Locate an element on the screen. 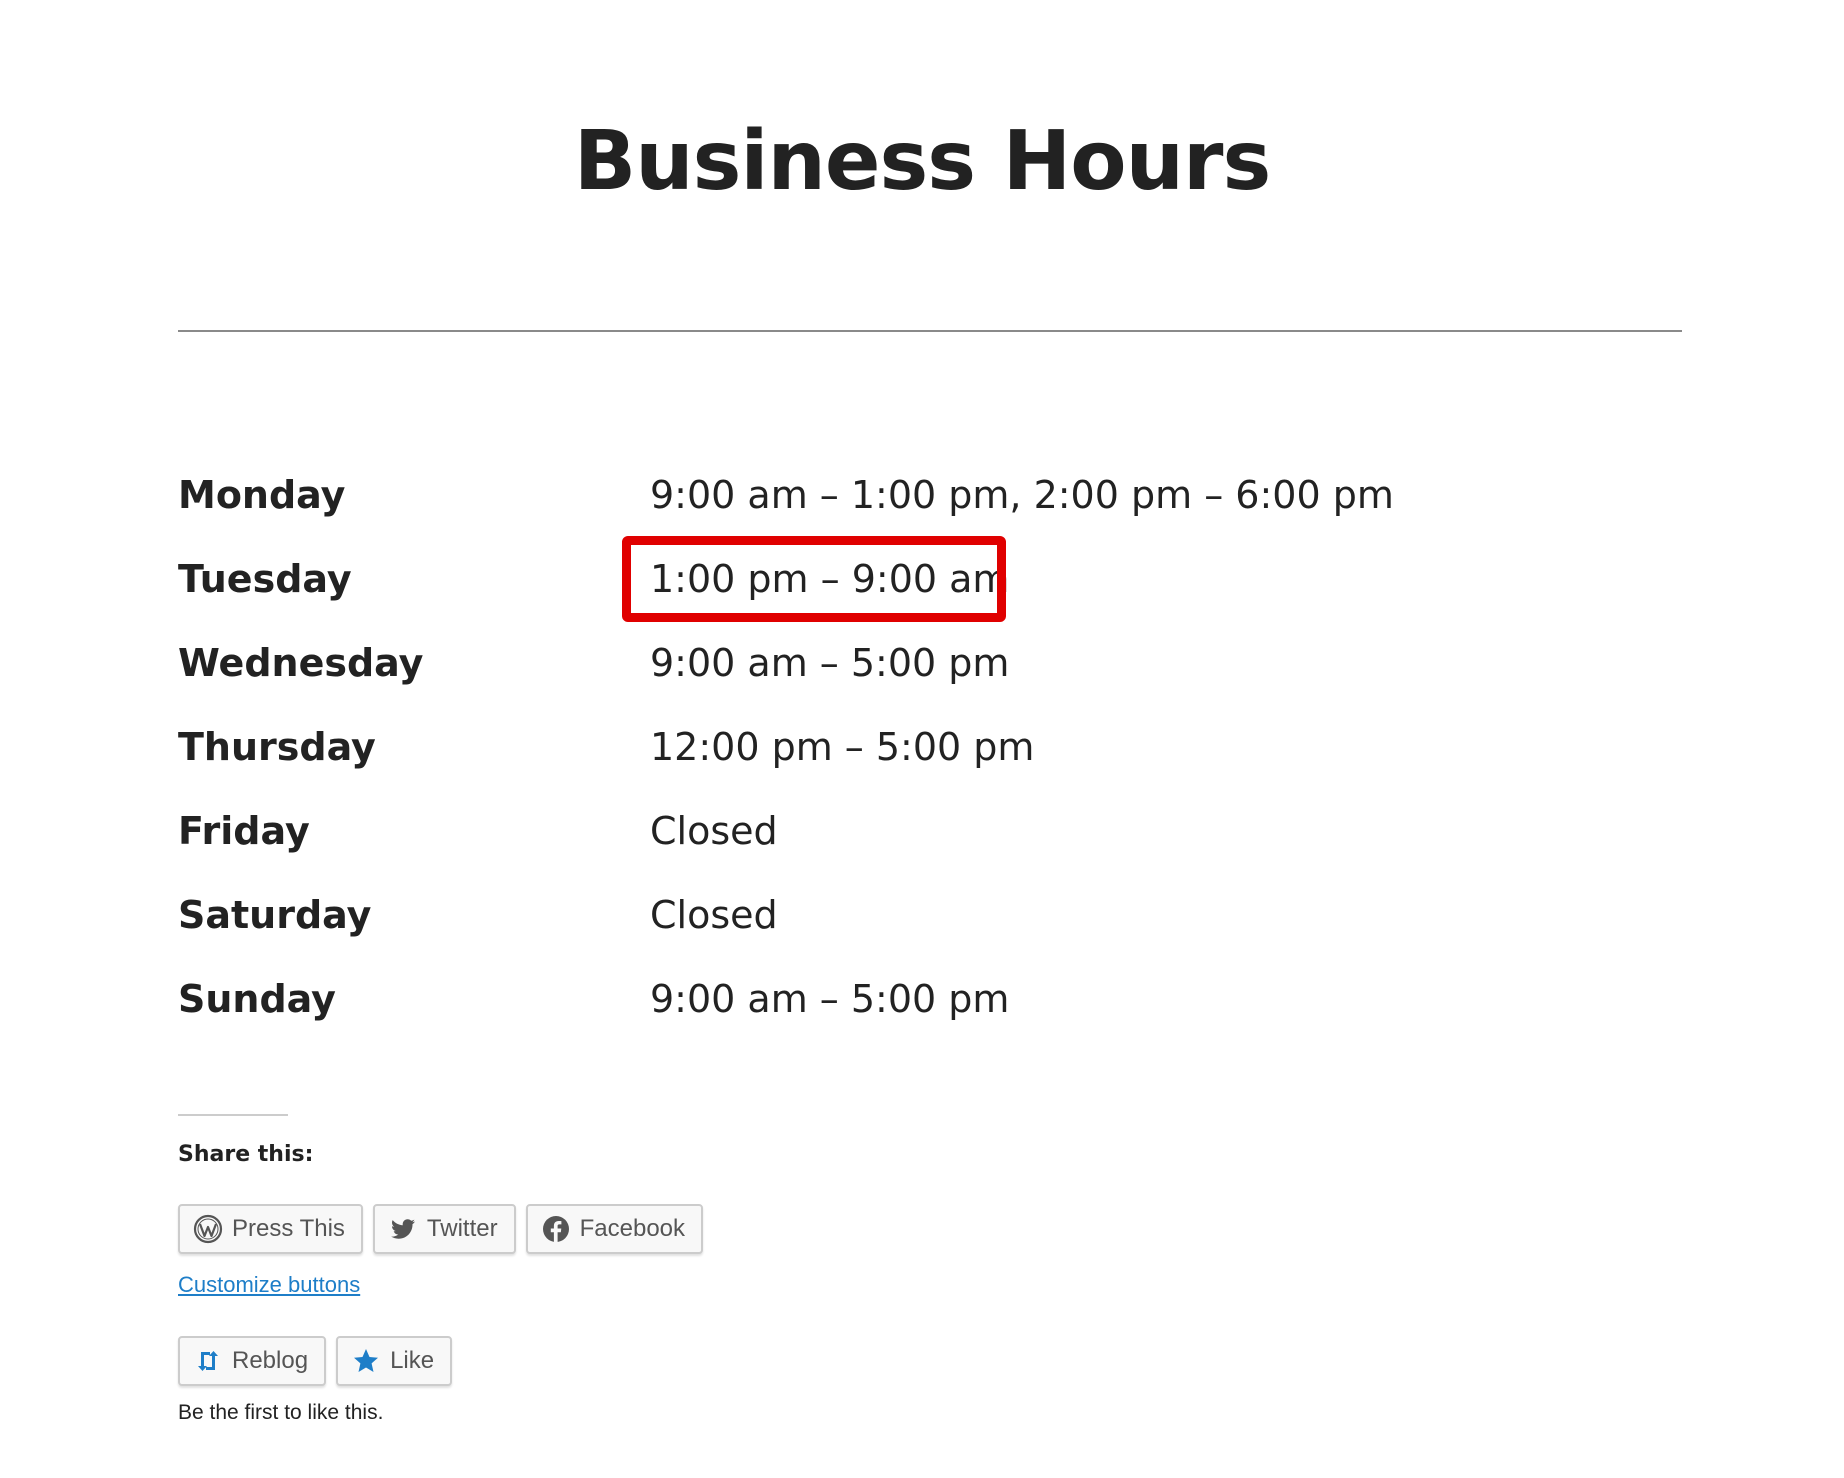 The height and width of the screenshot is (1478, 1844). highlight-box is located at coordinates (814, 579).